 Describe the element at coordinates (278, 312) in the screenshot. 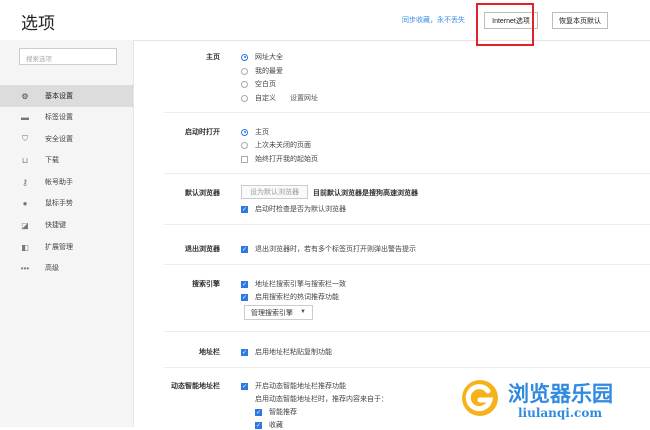

I see `manage-search-engine-dropdown: 管理搜索引擎 ▼` at that location.